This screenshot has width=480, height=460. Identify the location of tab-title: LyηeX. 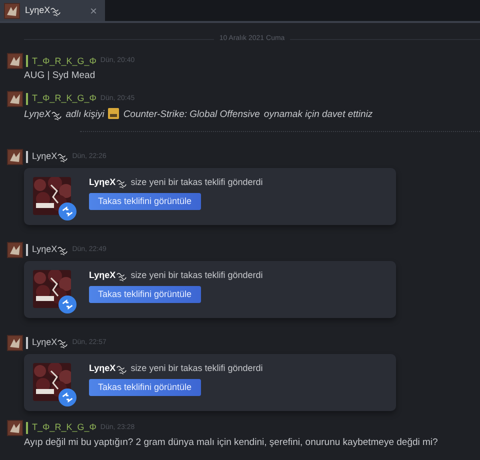
(43, 10).